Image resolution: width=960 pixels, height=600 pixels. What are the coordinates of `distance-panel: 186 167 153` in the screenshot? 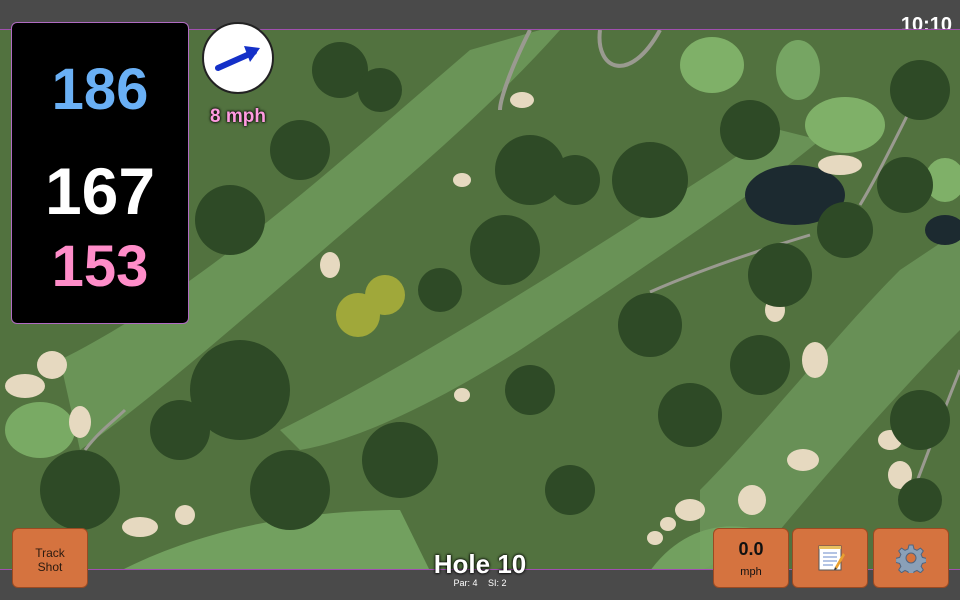 It's located at (100, 173).